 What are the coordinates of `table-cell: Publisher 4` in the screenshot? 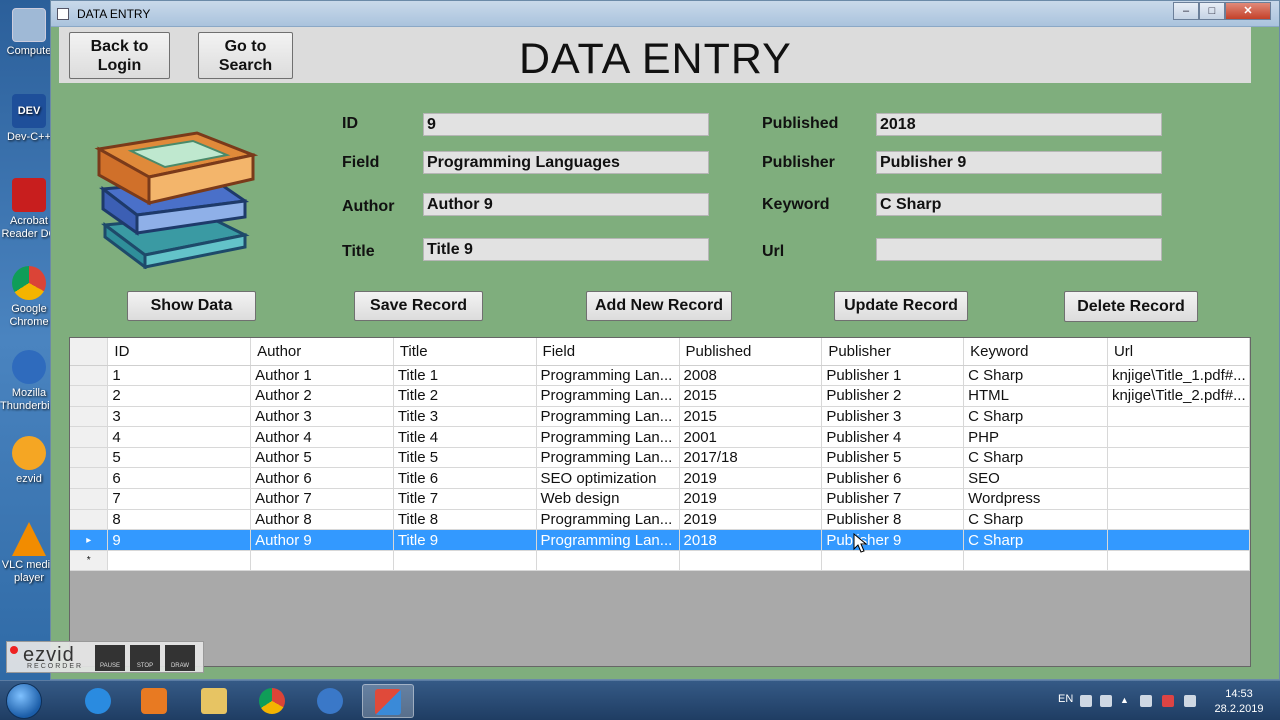 It's located at (893, 437).